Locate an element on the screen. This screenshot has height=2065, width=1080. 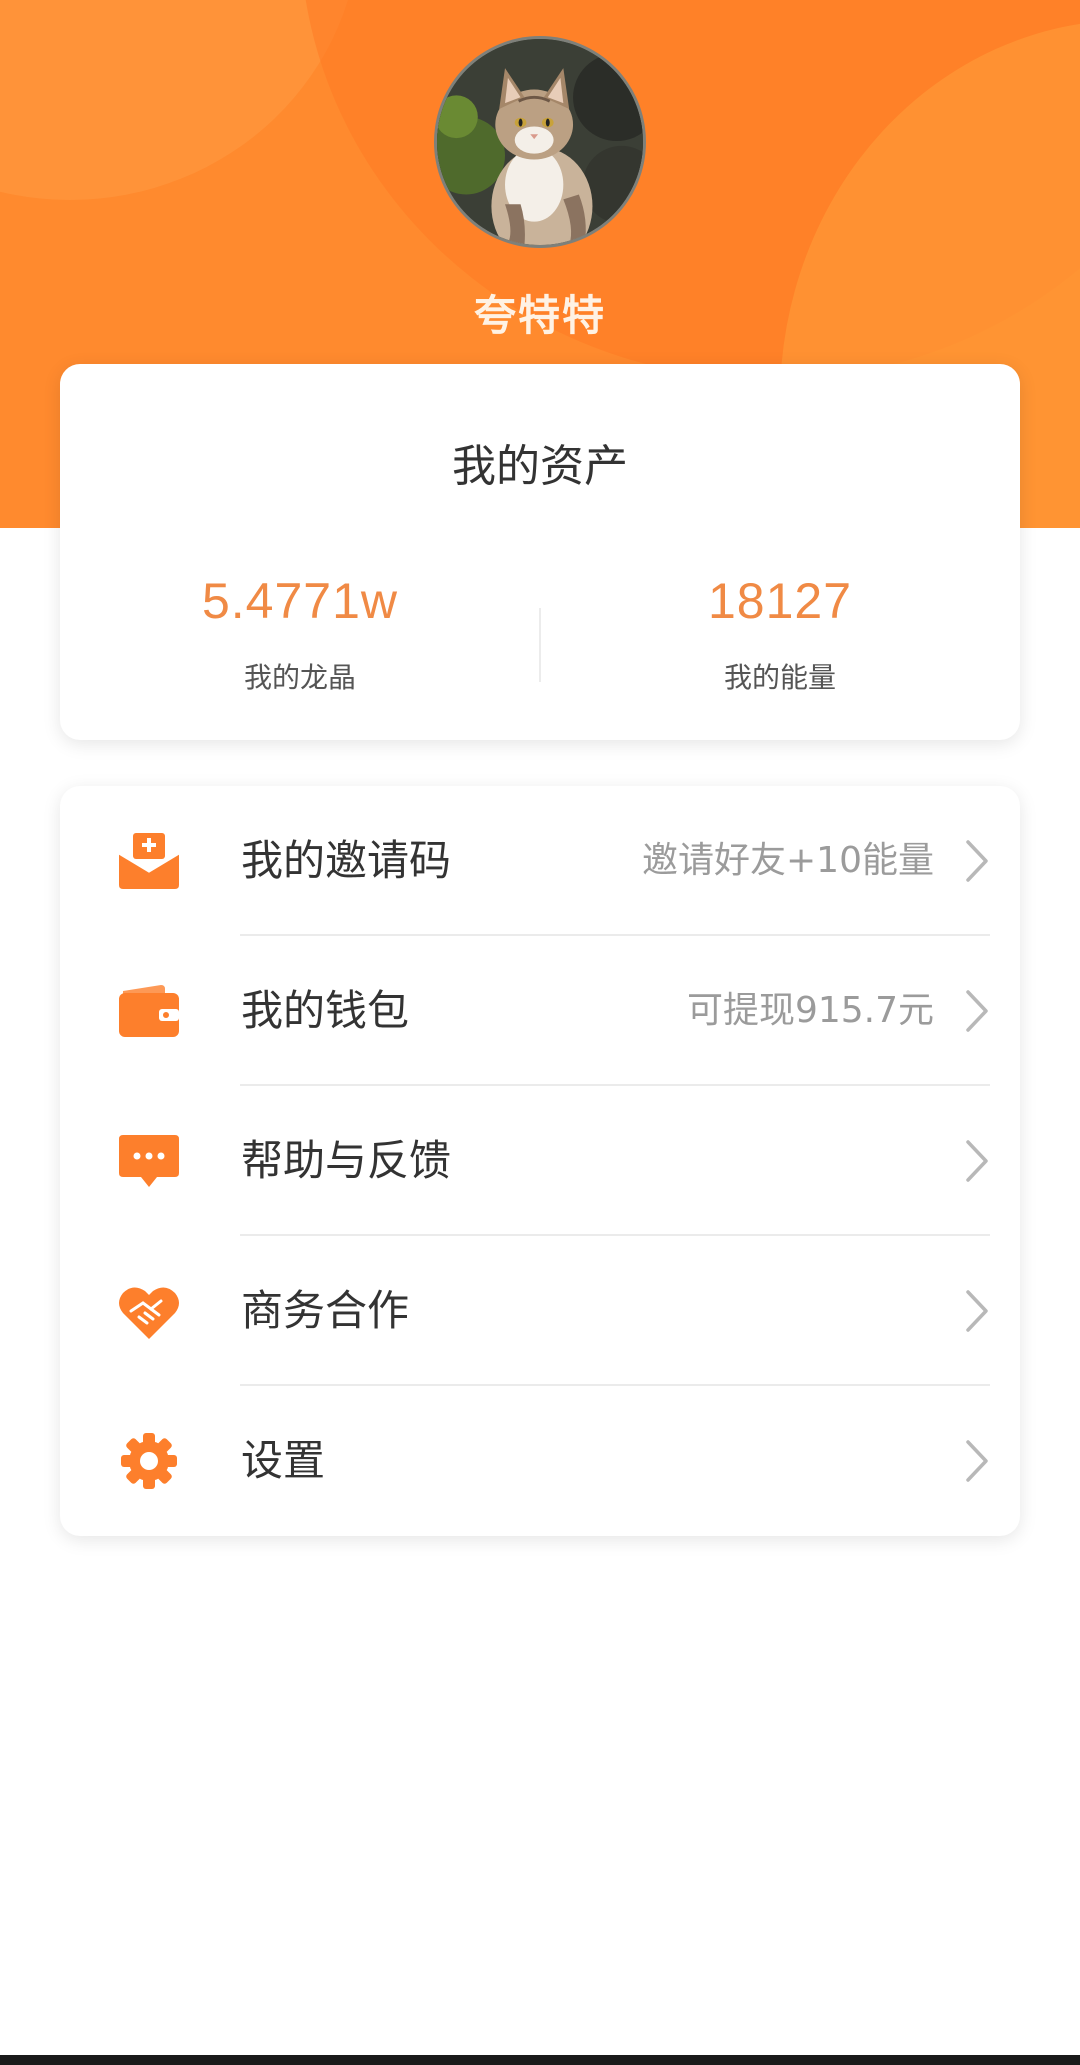
avatar is located at coordinates (540, 142).